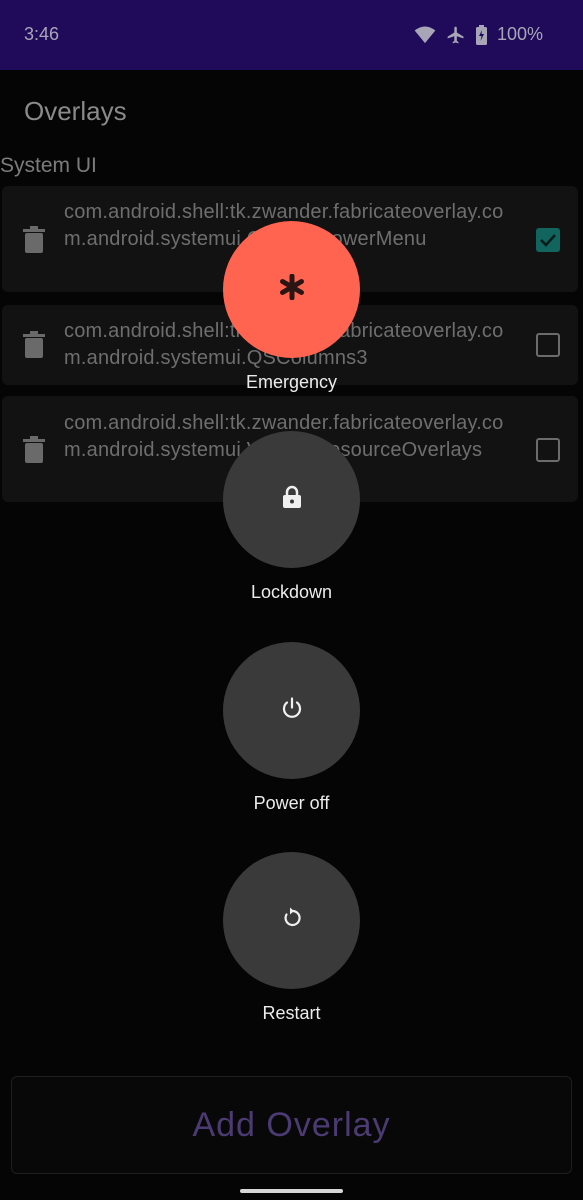 This screenshot has width=583, height=1200. What do you see at coordinates (75, 111) in the screenshot?
I see `page-title: Overlays` at bounding box center [75, 111].